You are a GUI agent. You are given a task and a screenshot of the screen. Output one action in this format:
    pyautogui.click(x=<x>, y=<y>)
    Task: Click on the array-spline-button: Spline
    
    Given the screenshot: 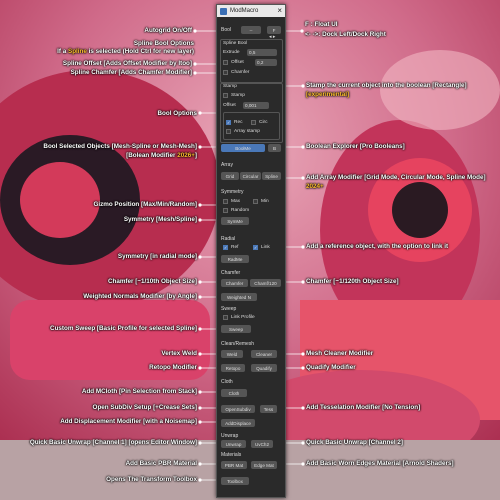 What is the action you would take?
    pyautogui.click(x=271, y=176)
    